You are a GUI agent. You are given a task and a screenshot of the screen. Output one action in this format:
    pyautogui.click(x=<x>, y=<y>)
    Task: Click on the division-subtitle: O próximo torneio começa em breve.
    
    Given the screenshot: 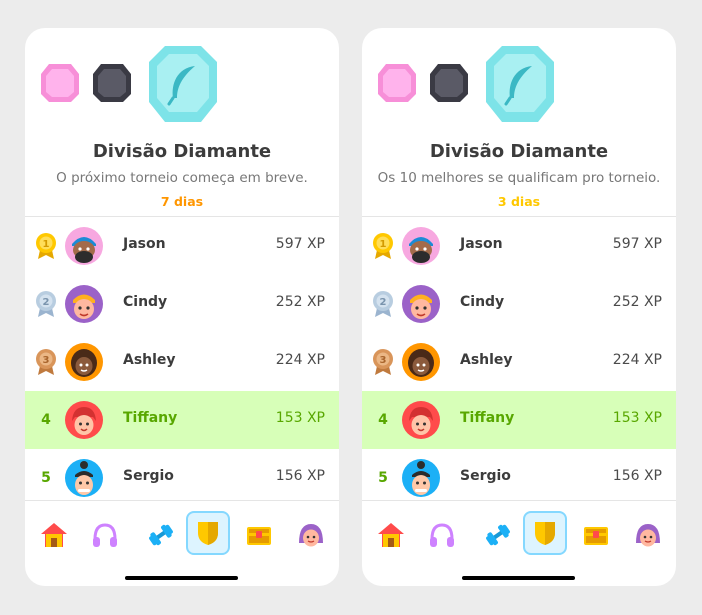 What is the action you would take?
    pyautogui.click(x=182, y=178)
    